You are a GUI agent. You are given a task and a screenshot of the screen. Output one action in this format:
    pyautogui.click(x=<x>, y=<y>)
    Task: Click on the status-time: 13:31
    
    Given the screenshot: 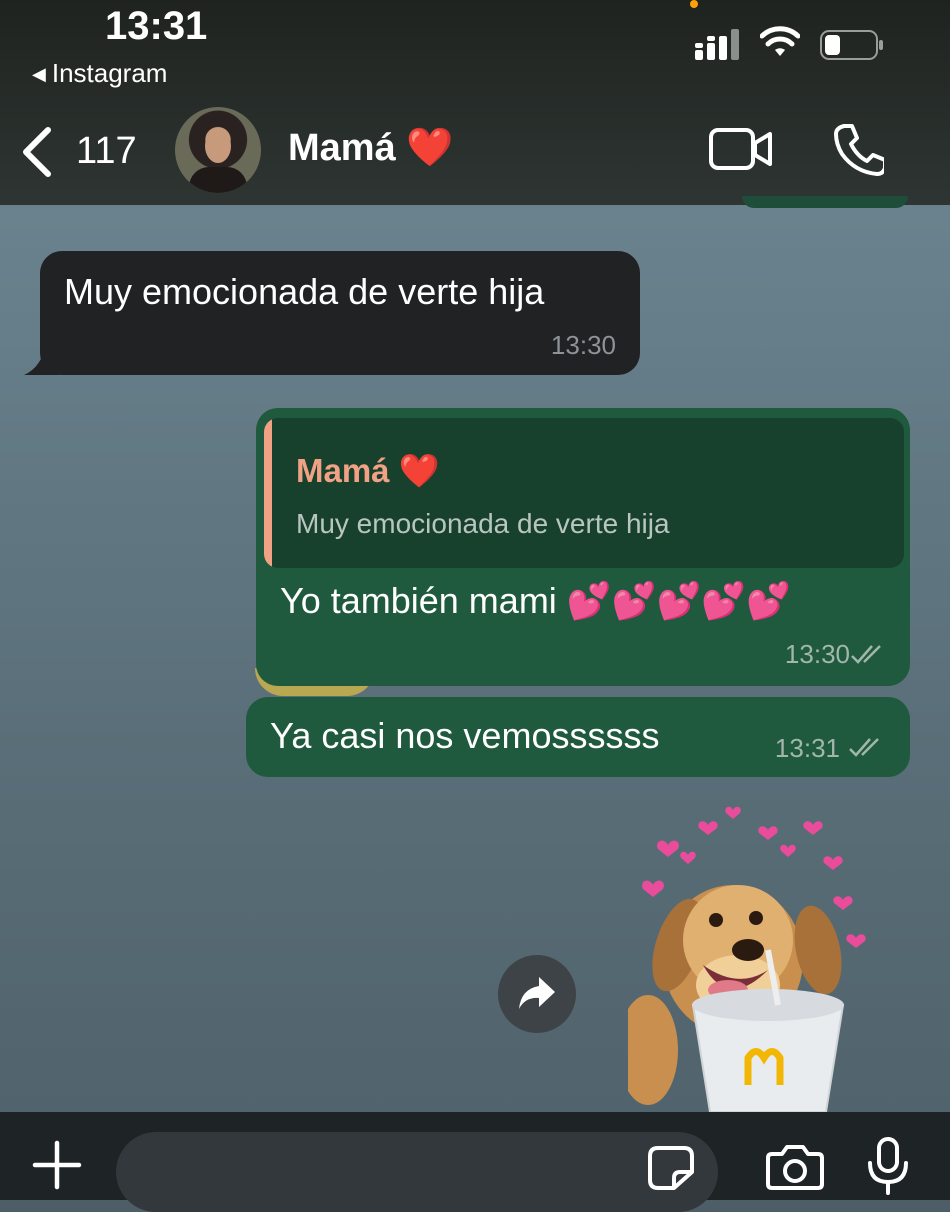 What is the action you would take?
    pyautogui.click(x=156, y=26)
    